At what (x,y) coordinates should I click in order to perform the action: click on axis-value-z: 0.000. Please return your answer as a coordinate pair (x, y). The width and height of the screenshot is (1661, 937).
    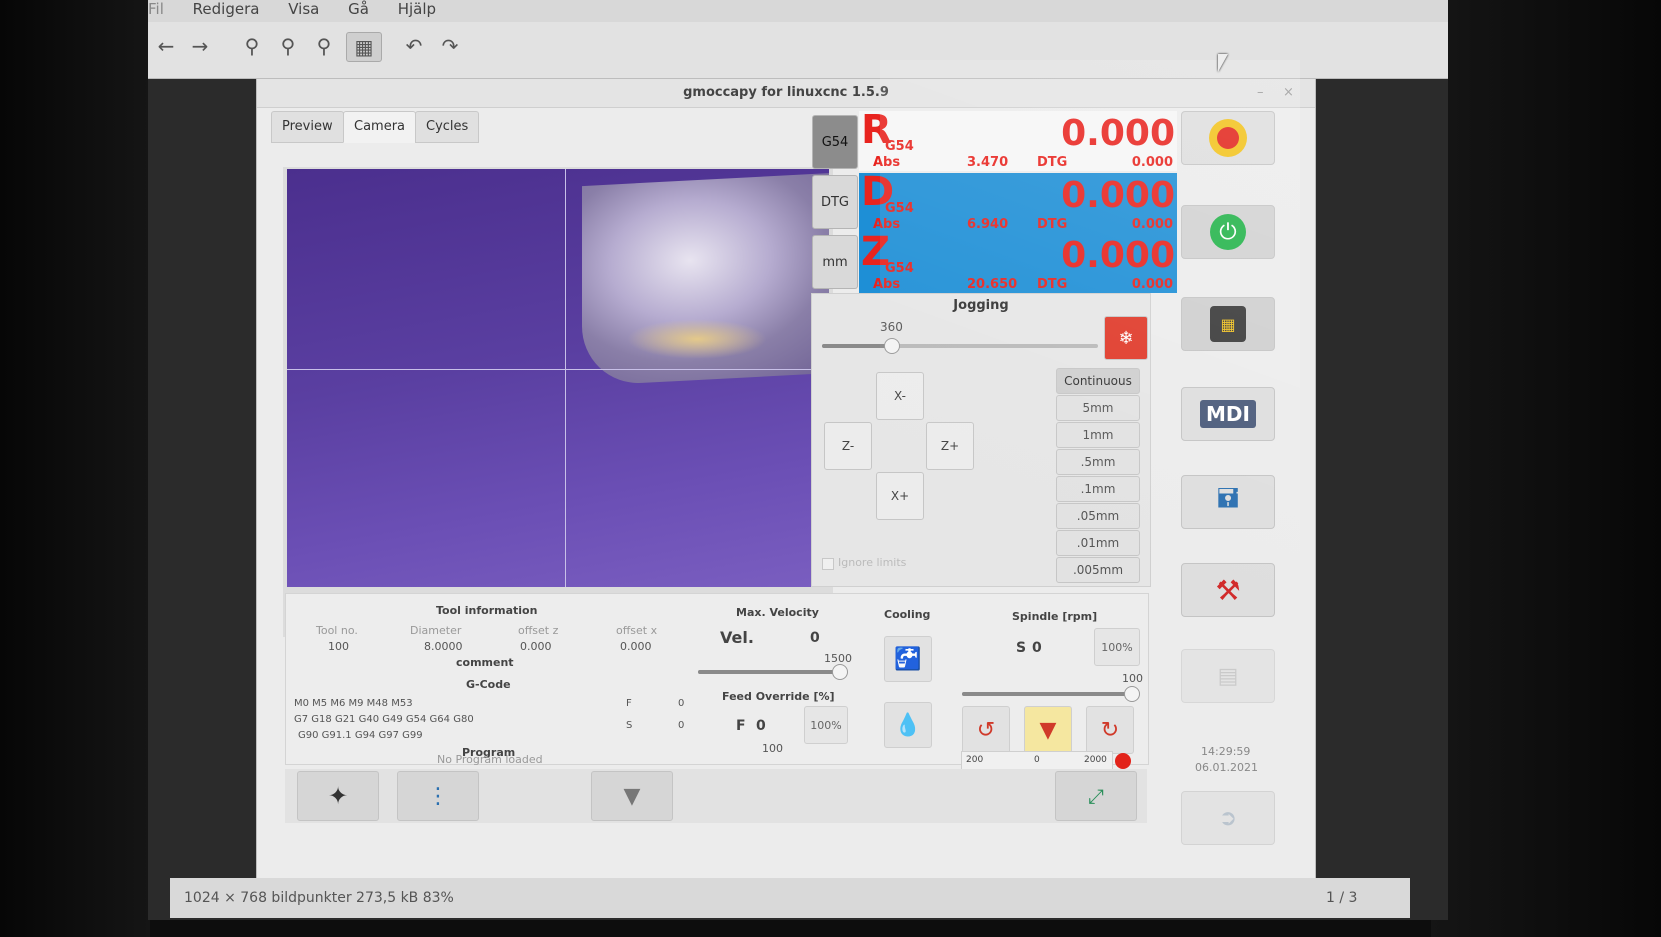
    Looking at the image, I should click on (1118, 255).